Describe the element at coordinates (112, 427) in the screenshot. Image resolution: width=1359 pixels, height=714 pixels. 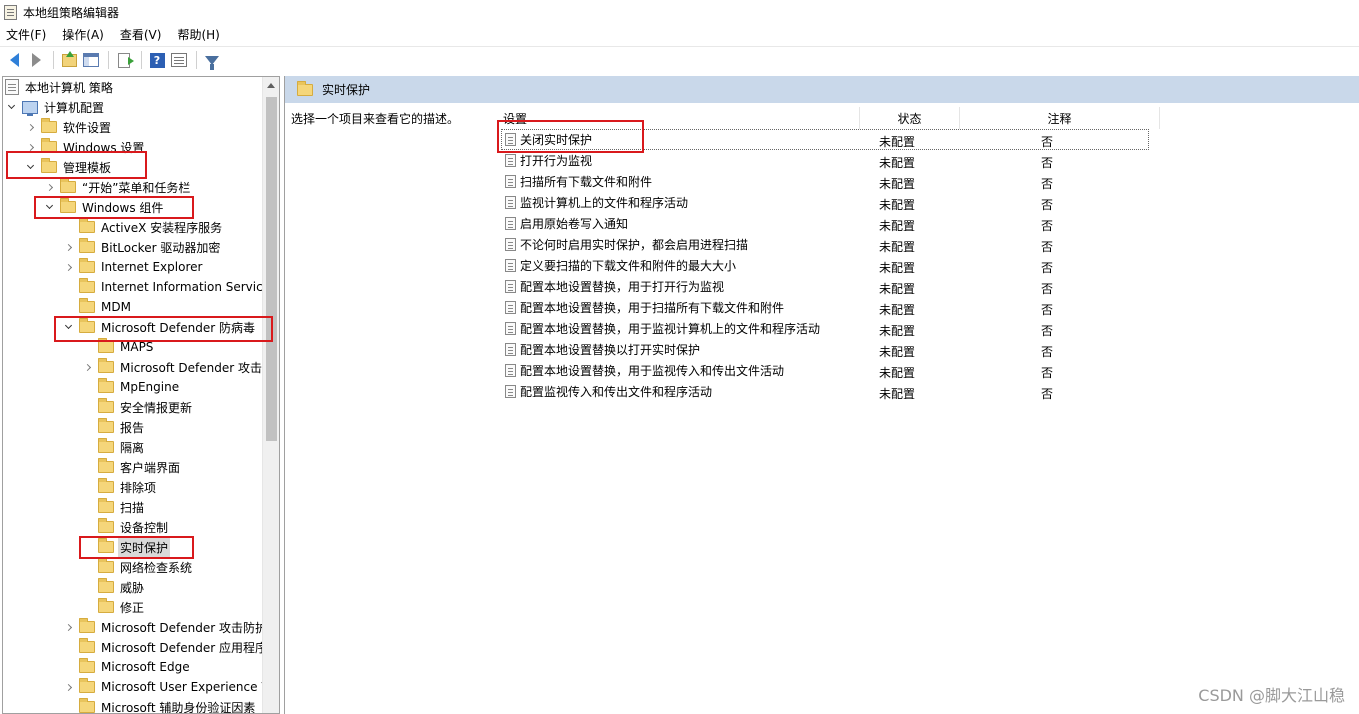
I see `tree-item-reporting: 报告` at that location.